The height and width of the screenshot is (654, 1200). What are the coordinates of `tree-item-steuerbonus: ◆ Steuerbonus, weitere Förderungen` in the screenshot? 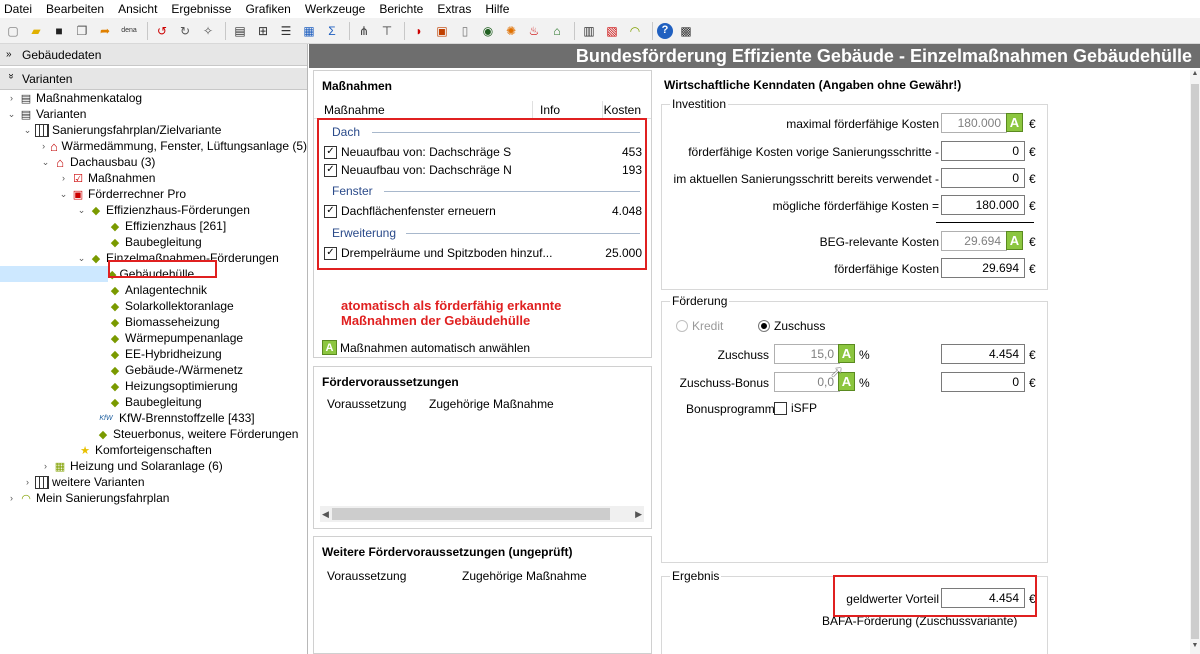 It's located at (153, 434).